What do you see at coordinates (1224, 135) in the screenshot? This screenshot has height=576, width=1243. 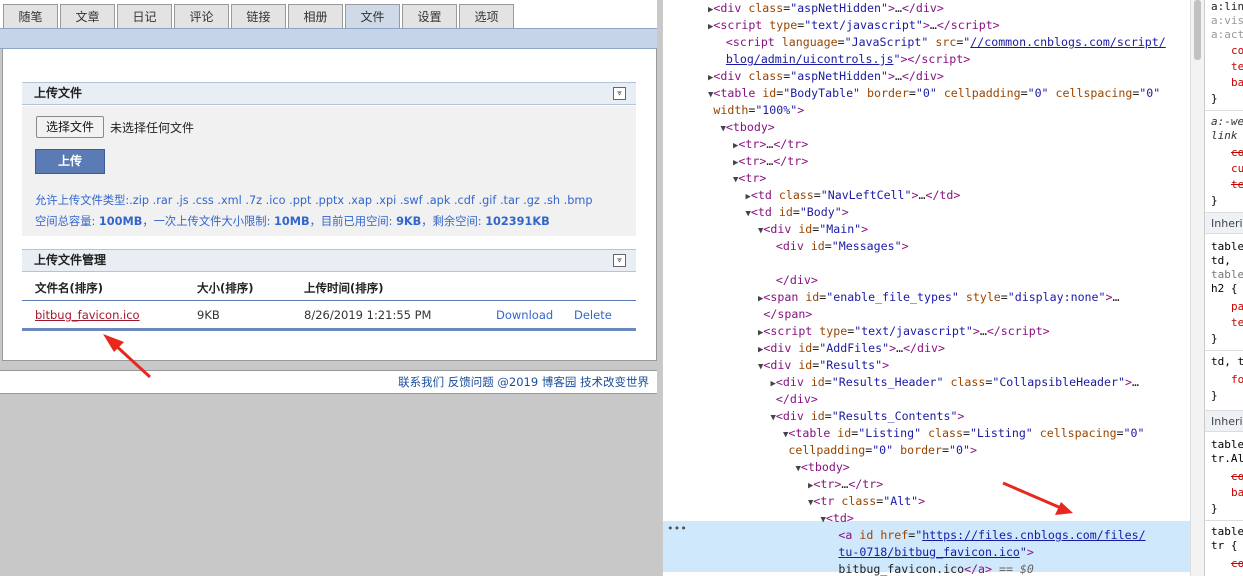 I see `style-rule-link-ua: link` at bounding box center [1224, 135].